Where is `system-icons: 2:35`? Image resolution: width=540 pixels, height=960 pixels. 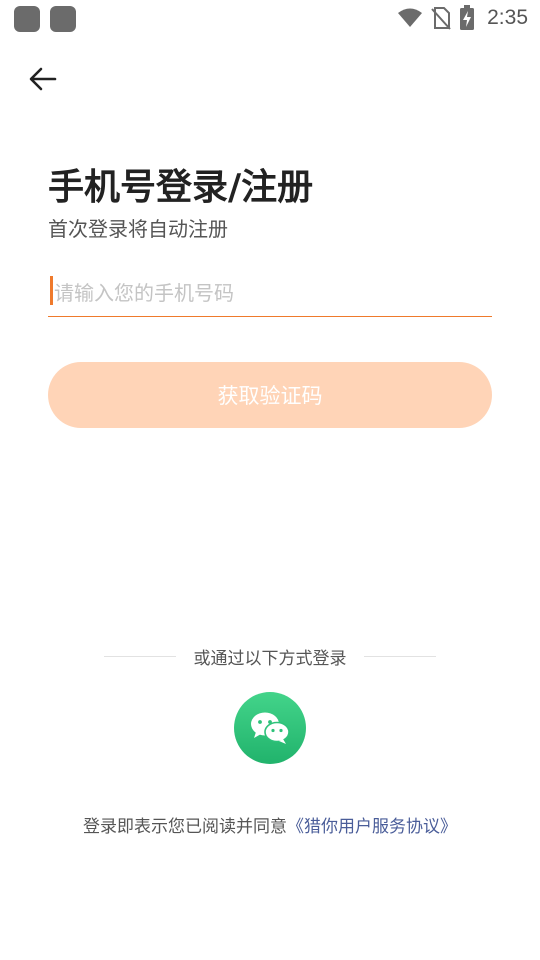 system-icons: 2:35 is located at coordinates (462, 18).